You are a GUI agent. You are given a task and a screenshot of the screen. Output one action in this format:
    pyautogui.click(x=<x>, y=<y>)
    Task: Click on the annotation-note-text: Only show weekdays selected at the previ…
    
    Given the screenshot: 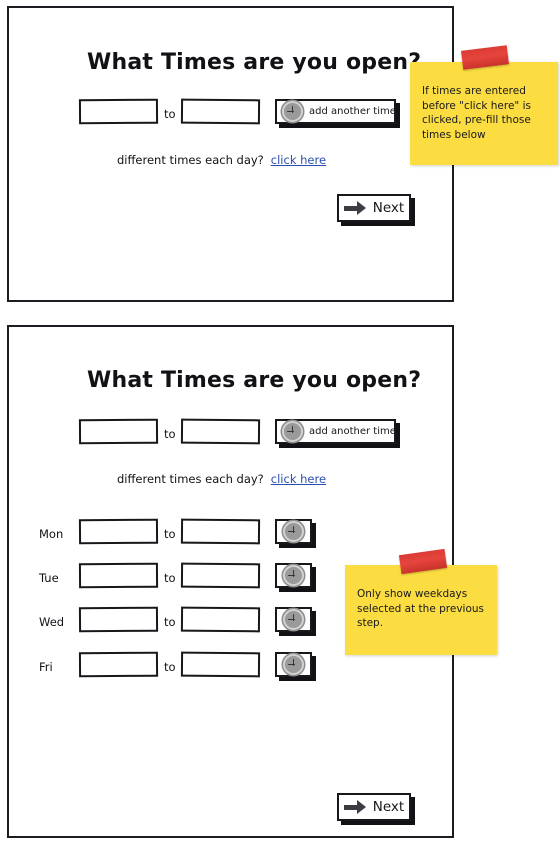 What is the action you would take?
    pyautogui.click(x=421, y=609)
    